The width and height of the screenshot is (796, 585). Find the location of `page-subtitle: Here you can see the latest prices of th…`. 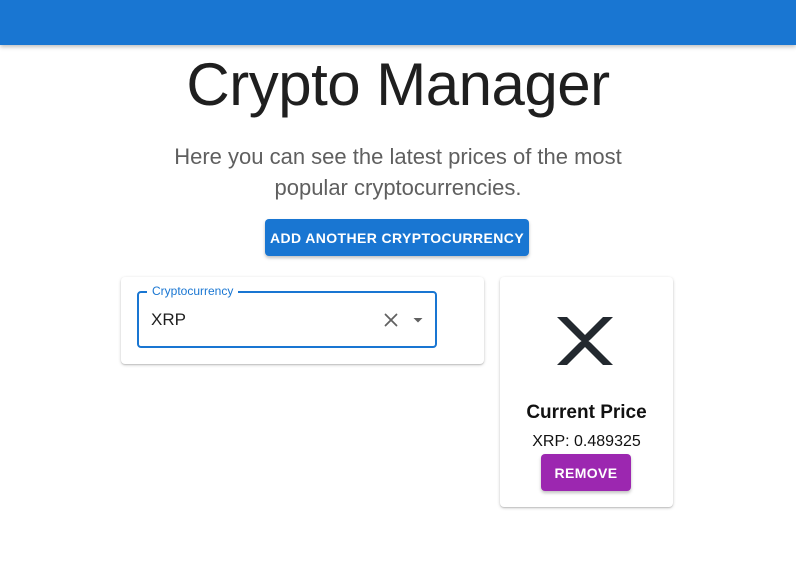

page-subtitle: Here you can see the latest prices of th… is located at coordinates (398, 172).